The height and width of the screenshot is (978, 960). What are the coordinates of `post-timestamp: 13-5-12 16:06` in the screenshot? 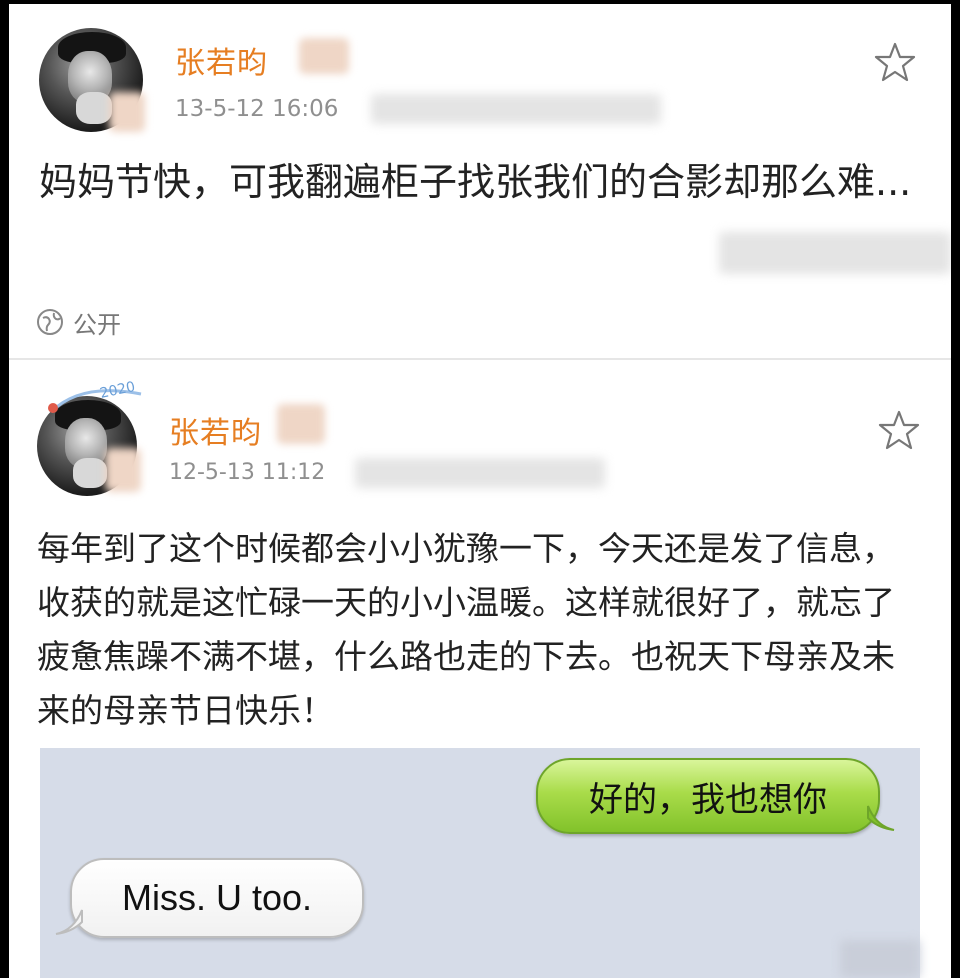 It's located at (257, 109).